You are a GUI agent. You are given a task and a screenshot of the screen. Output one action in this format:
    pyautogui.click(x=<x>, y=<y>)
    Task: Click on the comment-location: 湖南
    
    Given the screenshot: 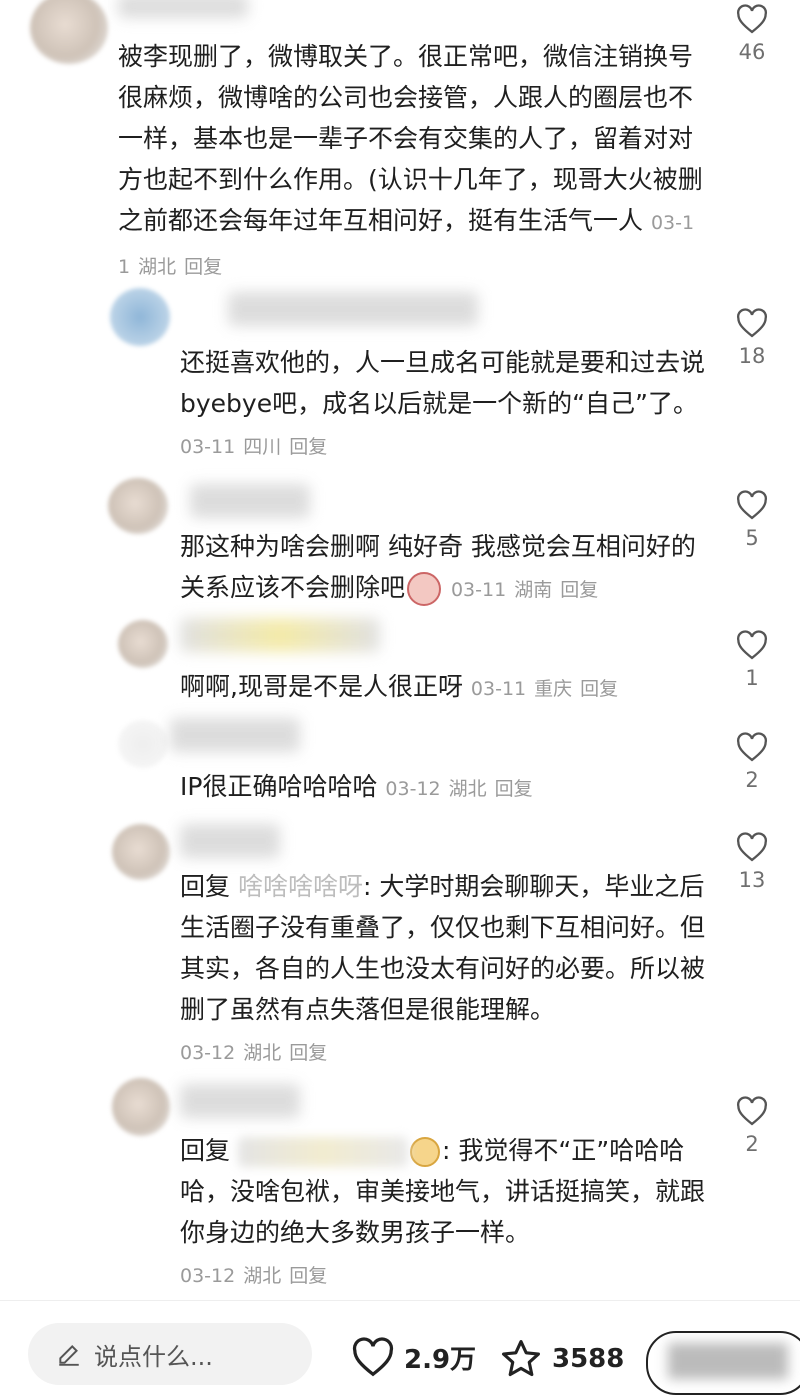 What is the action you would take?
    pyautogui.click(x=533, y=590)
    